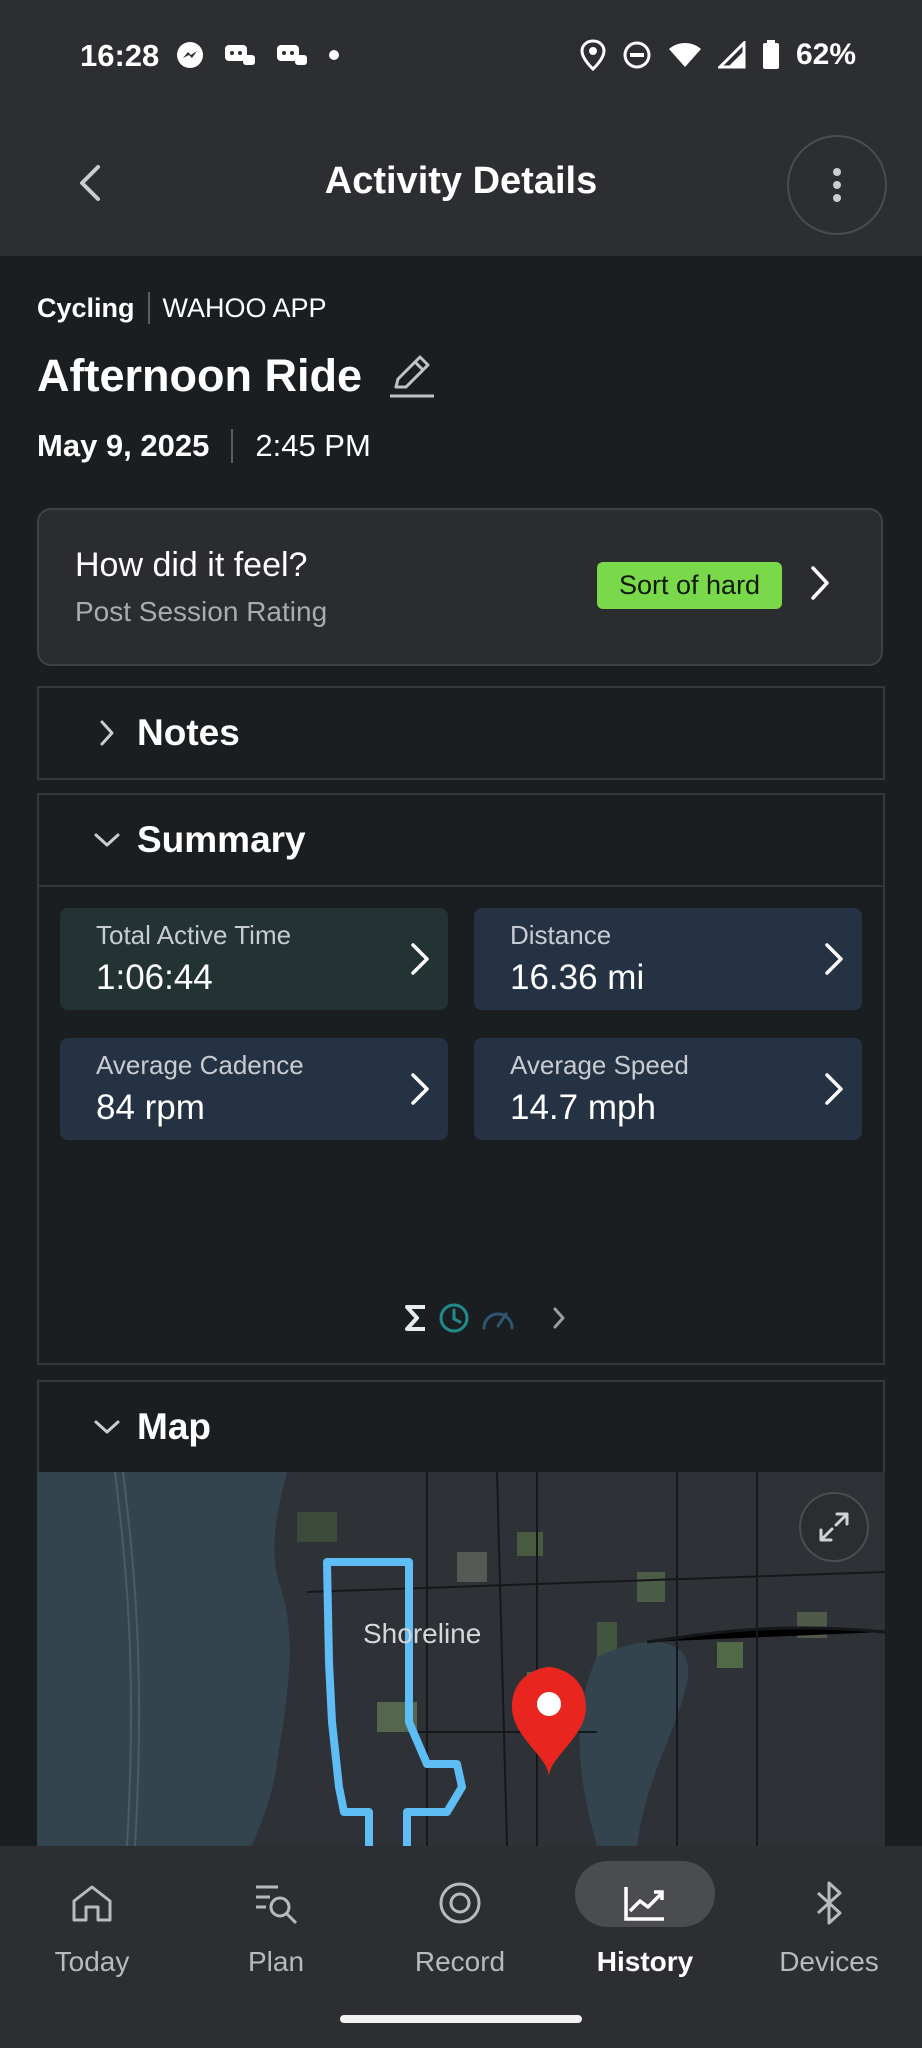  I want to click on nav-label: Today, so click(92, 1961).